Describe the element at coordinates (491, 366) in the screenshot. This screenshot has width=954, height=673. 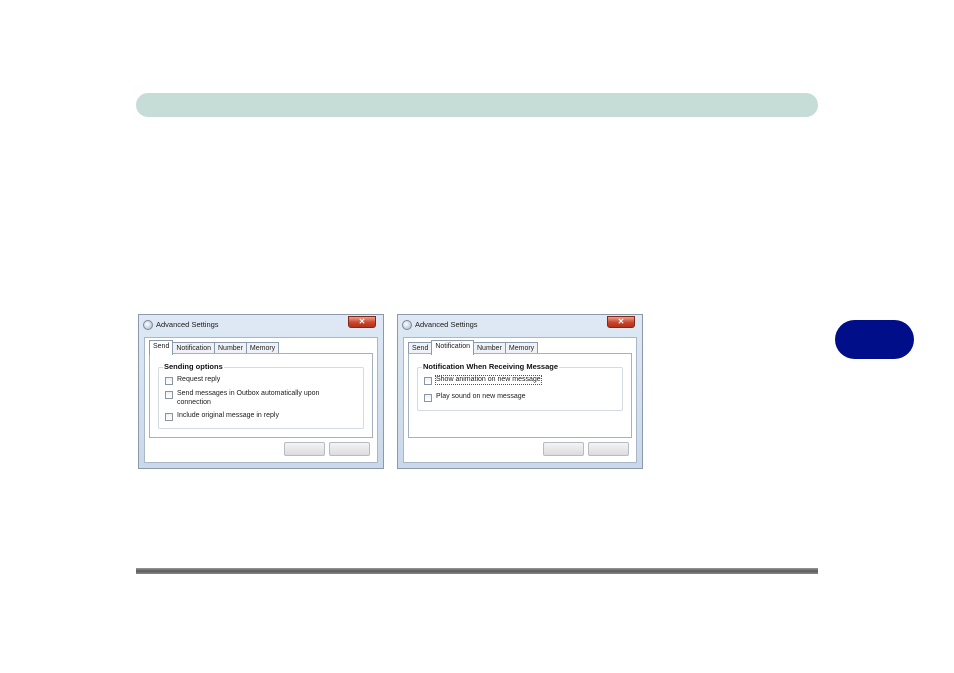
I see `group-title: Notification When Receiving Message` at that location.